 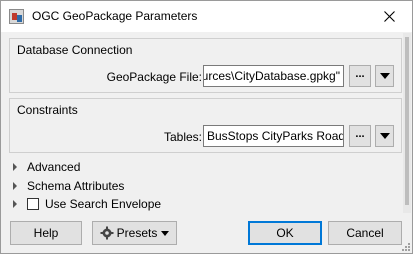 I want to click on use-search-envelope-label: Use Search Envelope, so click(x=103, y=204).